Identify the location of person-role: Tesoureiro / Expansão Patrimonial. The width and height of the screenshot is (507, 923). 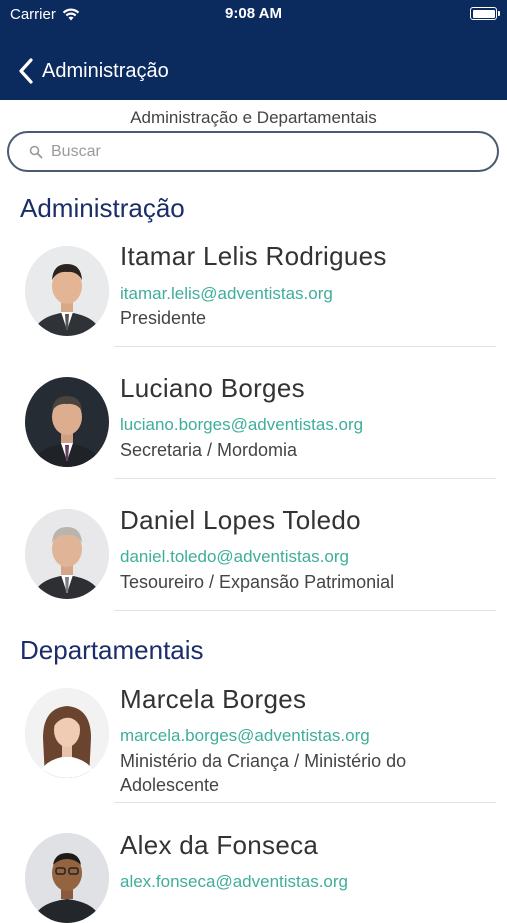
(257, 582).